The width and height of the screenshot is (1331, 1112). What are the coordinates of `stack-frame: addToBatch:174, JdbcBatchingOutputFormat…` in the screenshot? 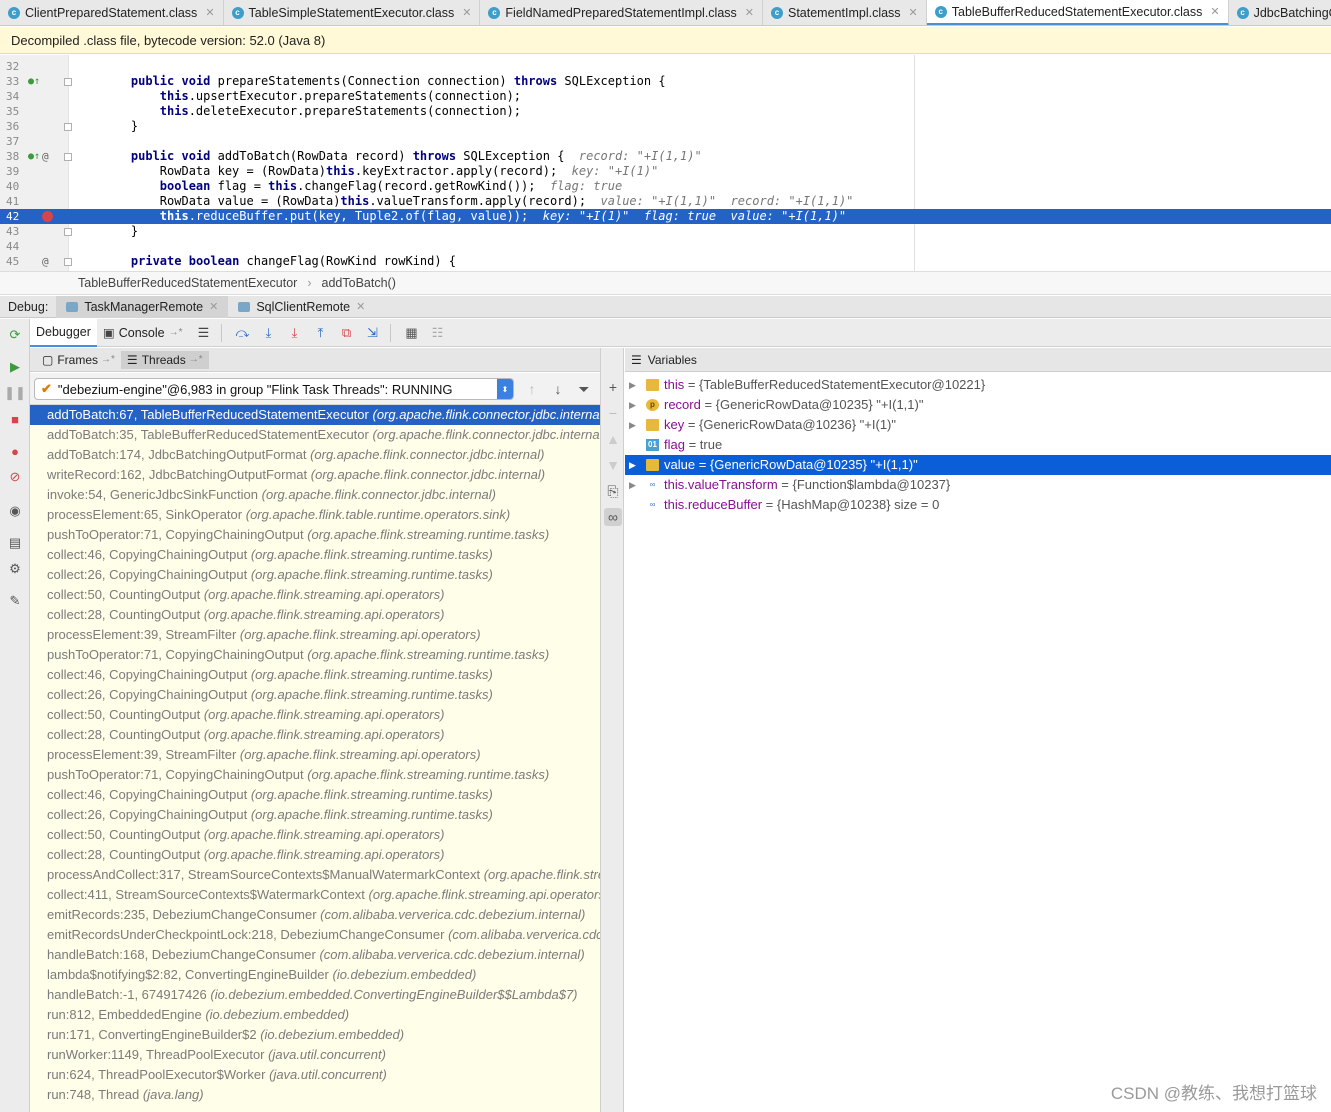 It's located at (315, 455).